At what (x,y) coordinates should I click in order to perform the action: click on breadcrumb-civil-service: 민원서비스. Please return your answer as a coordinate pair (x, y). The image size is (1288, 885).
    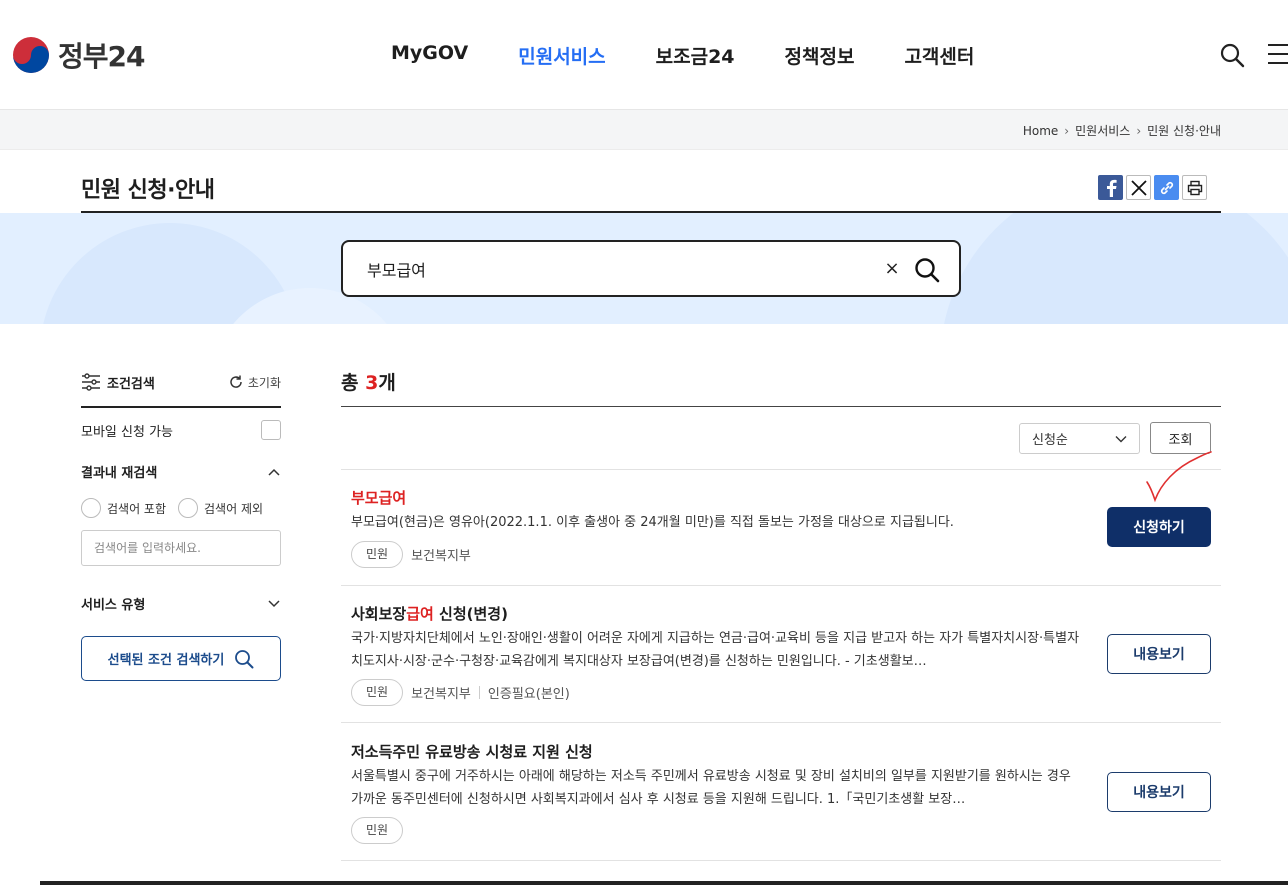
    Looking at the image, I should click on (1102, 130).